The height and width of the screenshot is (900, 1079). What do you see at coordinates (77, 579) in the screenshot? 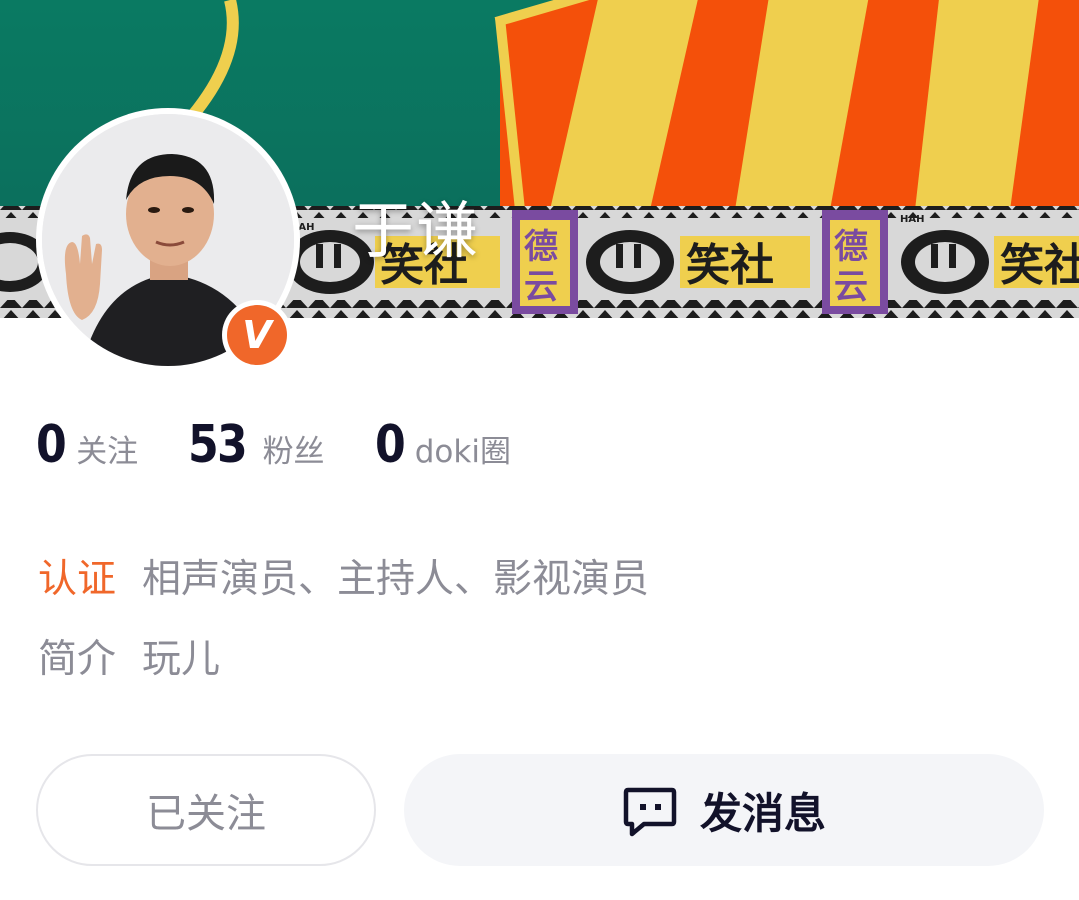
I see `certification-label: 认证` at bounding box center [77, 579].